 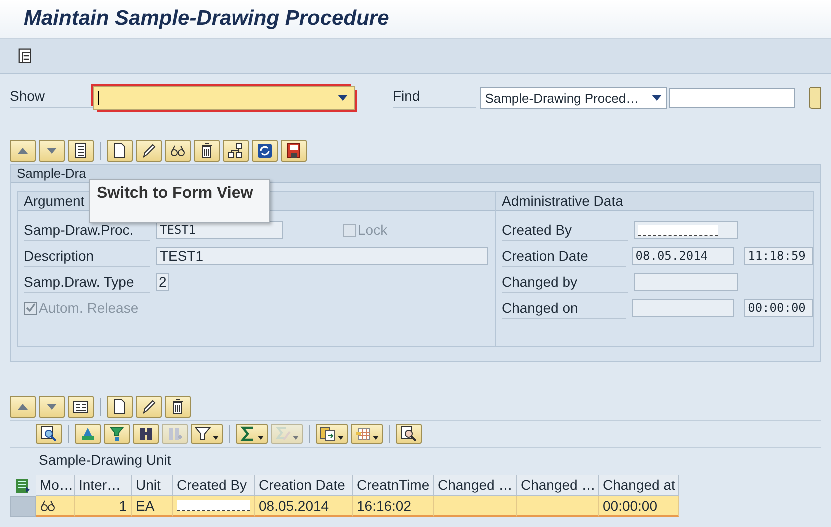 What do you see at coordinates (639, 506) in the screenshot?
I see `table-cell: 00:00:00` at bounding box center [639, 506].